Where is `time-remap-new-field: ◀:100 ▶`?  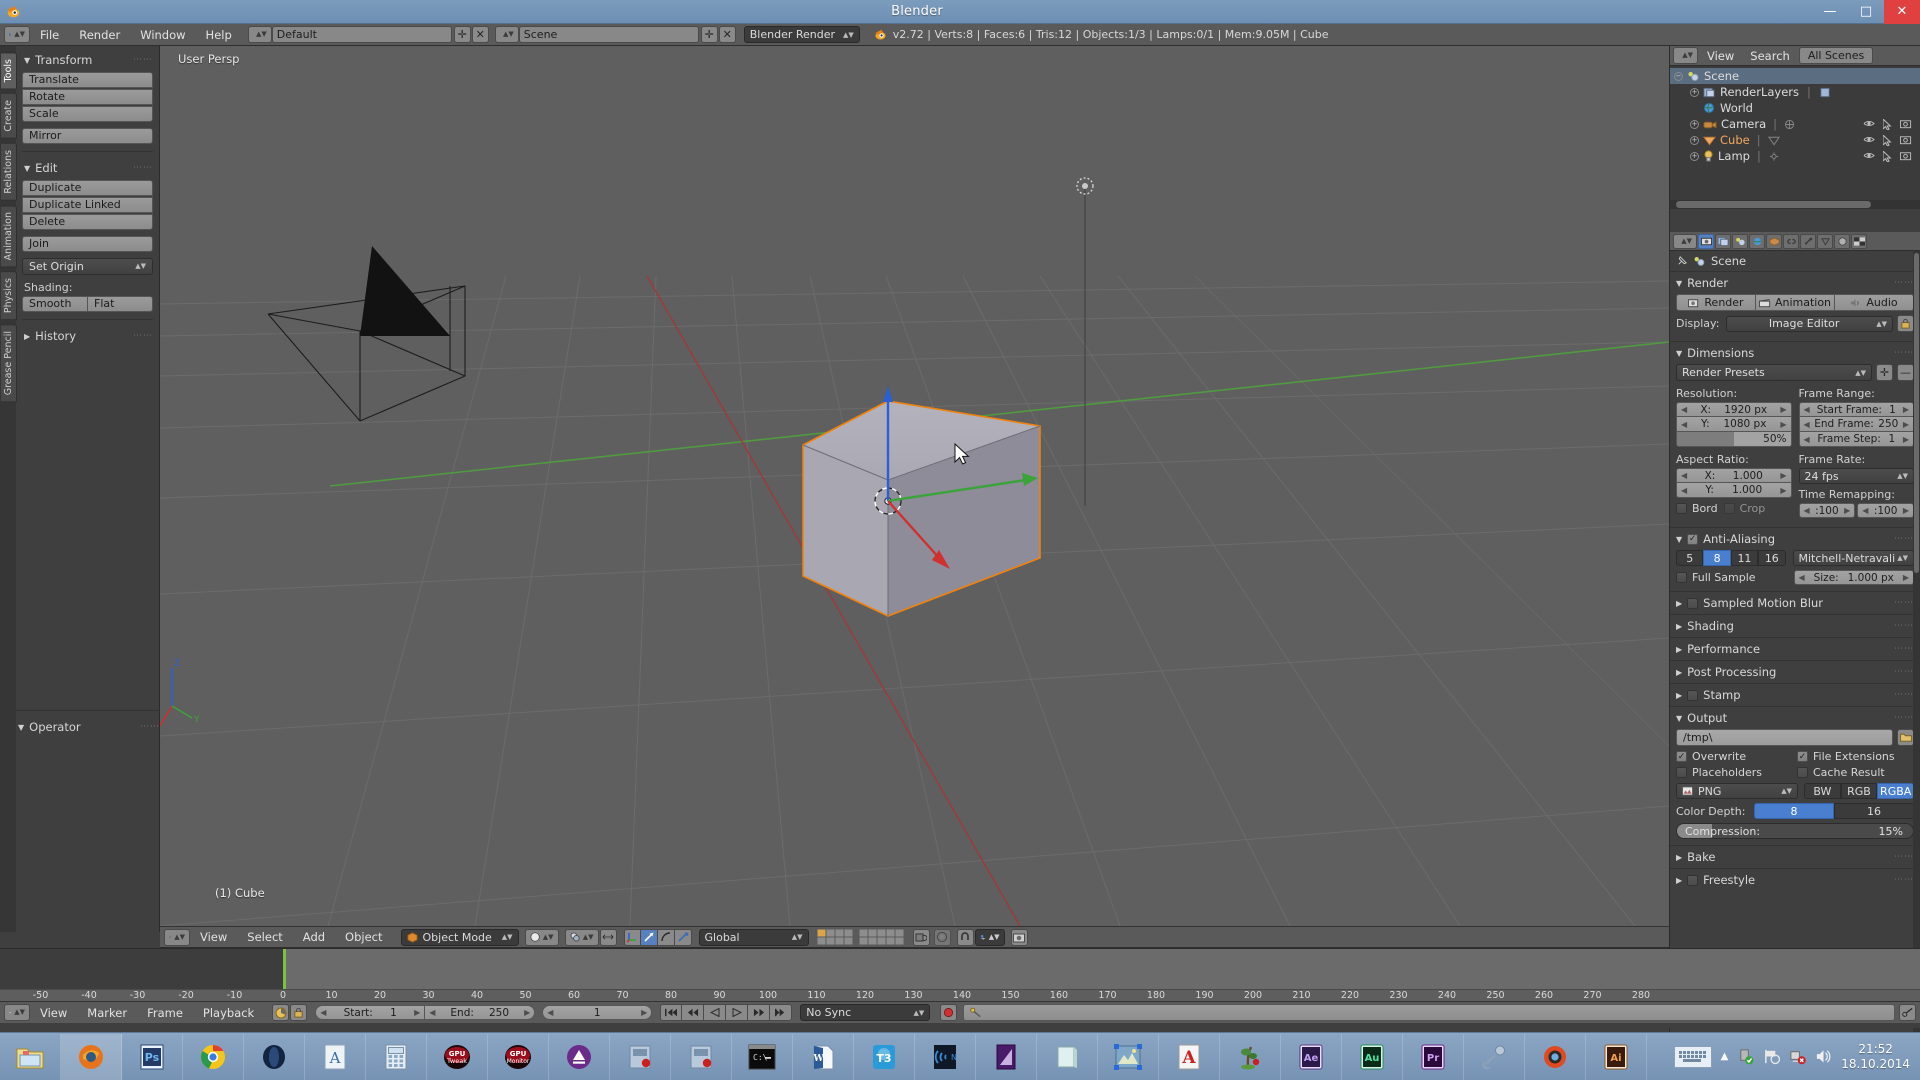 time-remap-new-field: ◀:100 ▶ is located at coordinates (1885, 510).